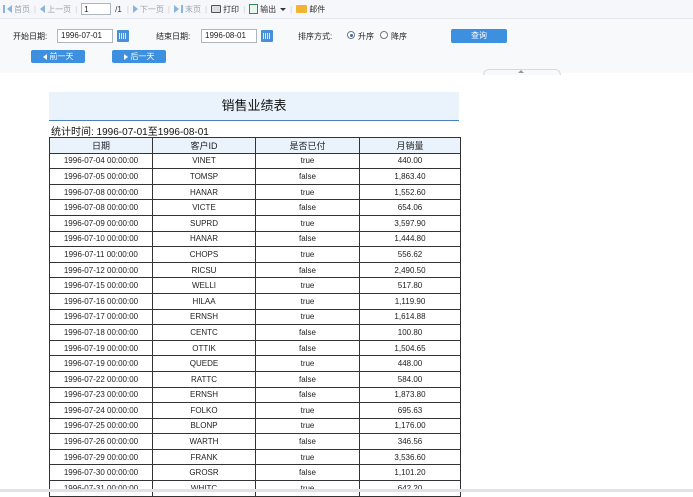  Describe the element at coordinates (384, 35) in the screenshot. I see `sort-desc-radio` at that location.